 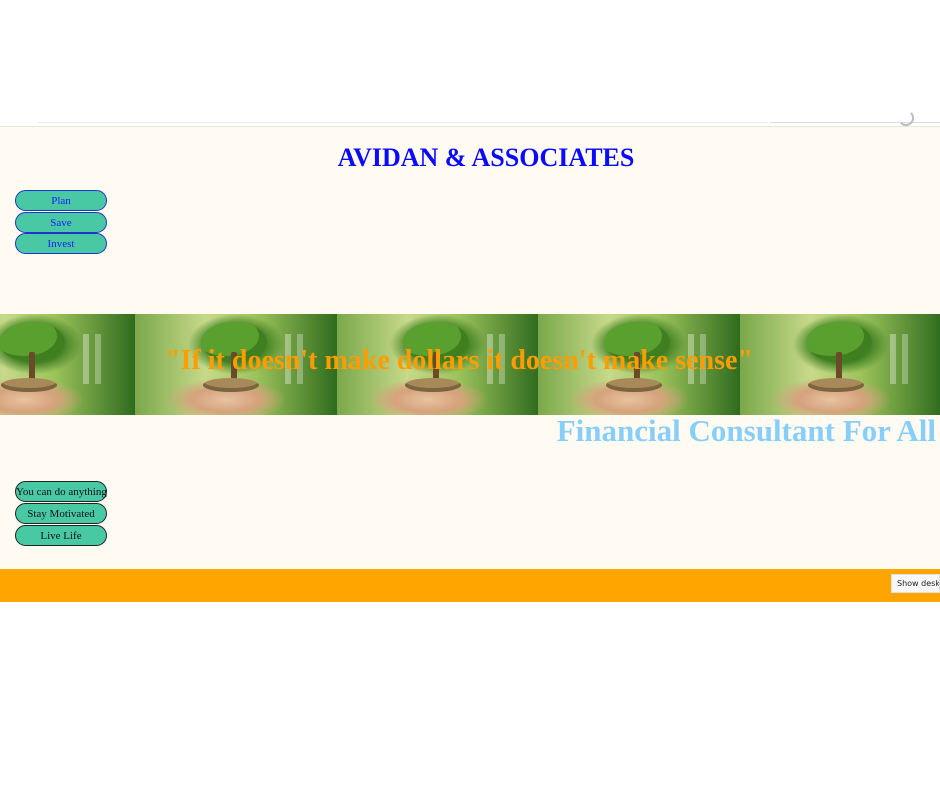 What do you see at coordinates (61, 200) in the screenshot?
I see `nav-plan-button: Plan` at bounding box center [61, 200].